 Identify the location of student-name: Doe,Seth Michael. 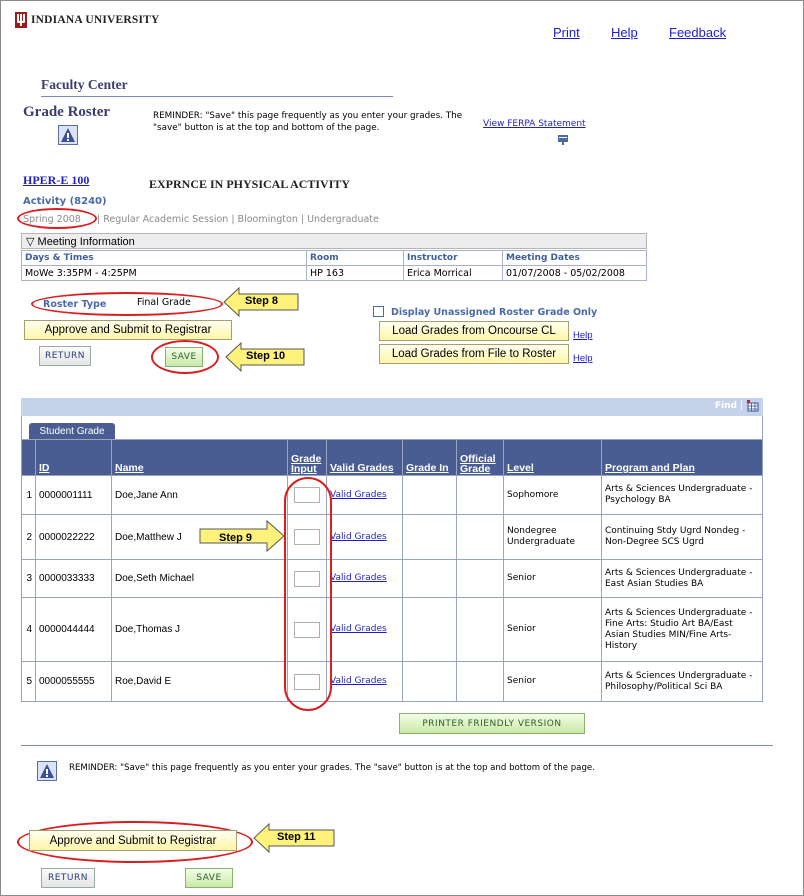
(199, 578).